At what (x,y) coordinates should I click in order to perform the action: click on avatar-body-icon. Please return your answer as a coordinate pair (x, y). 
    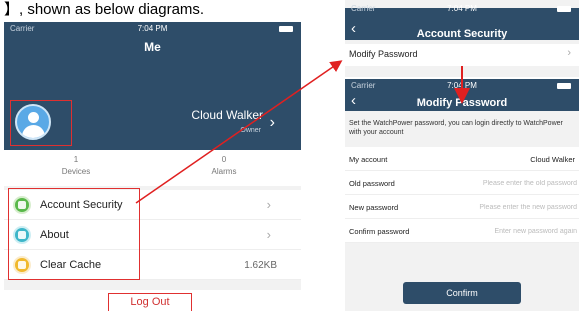
    Looking at the image, I should click on (33, 131).